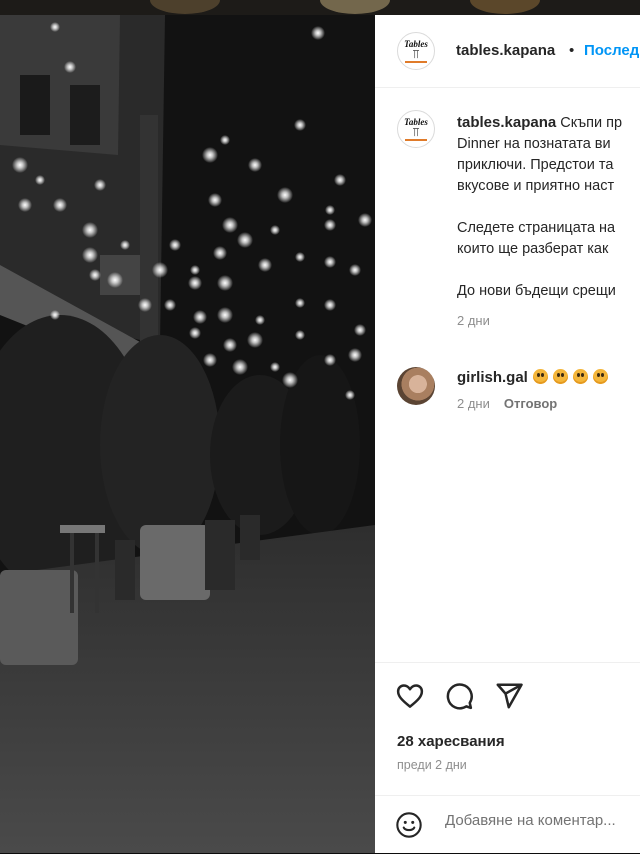 The height and width of the screenshot is (854, 640). Describe the element at coordinates (542, 820) in the screenshot. I see `comment-input` at that location.